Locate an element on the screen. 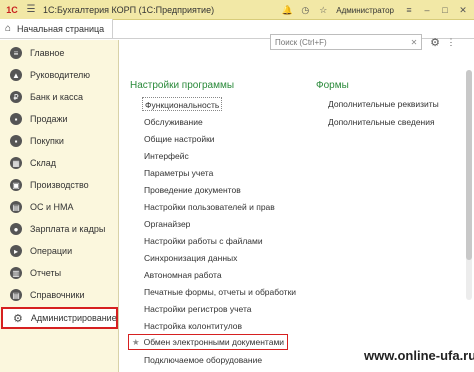  link-users-rights: Настройки пользователей и прав is located at coordinates (209, 207).